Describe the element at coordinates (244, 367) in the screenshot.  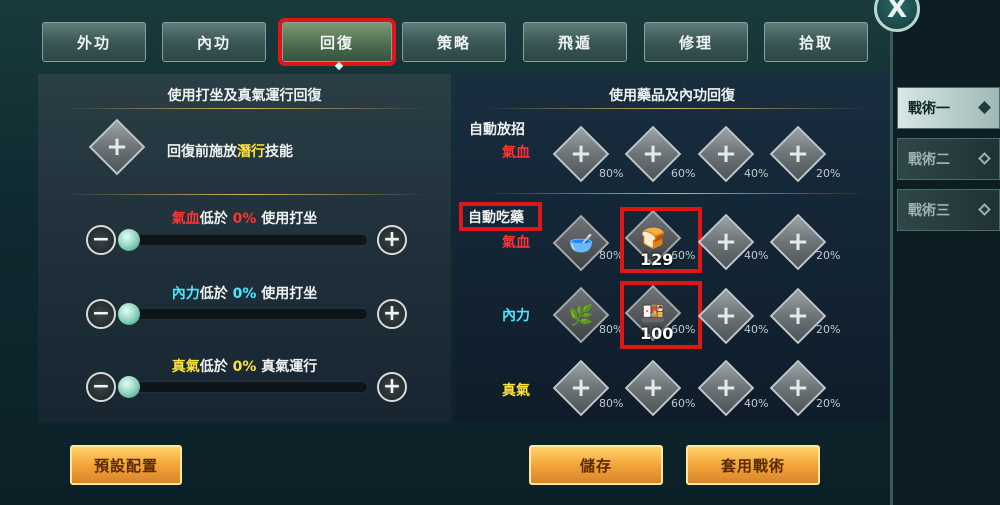
I see `qi-threshold-value: 0%` at that location.